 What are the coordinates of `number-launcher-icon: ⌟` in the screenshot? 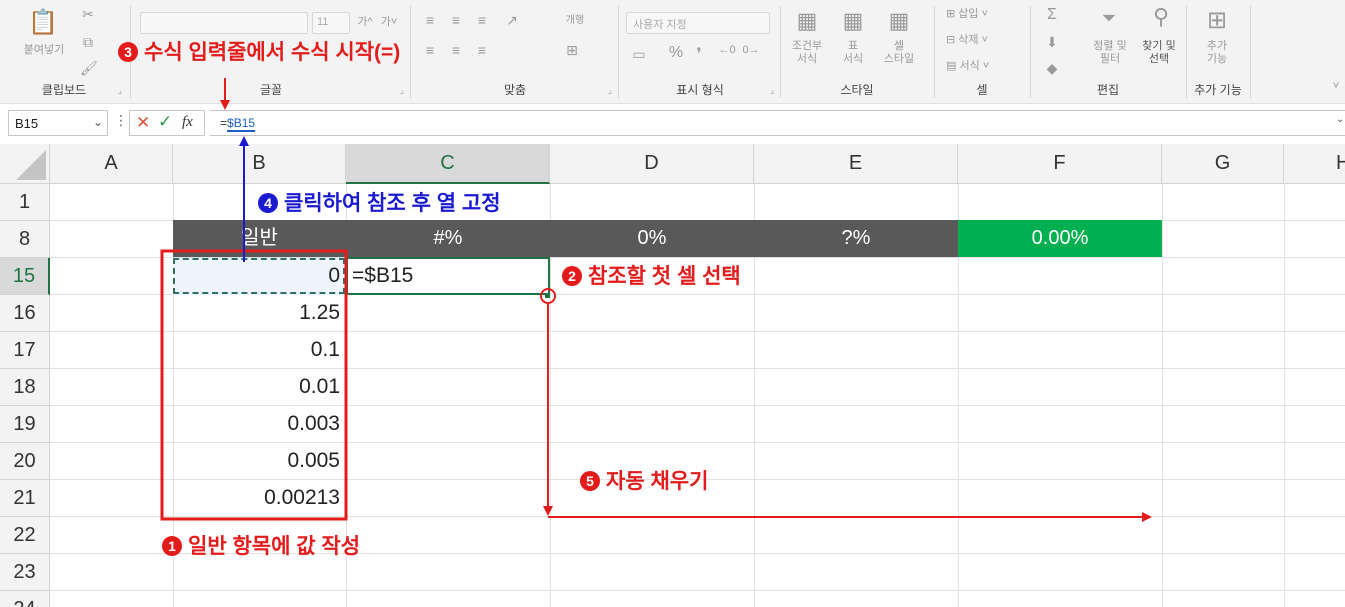 It's located at (772, 90).